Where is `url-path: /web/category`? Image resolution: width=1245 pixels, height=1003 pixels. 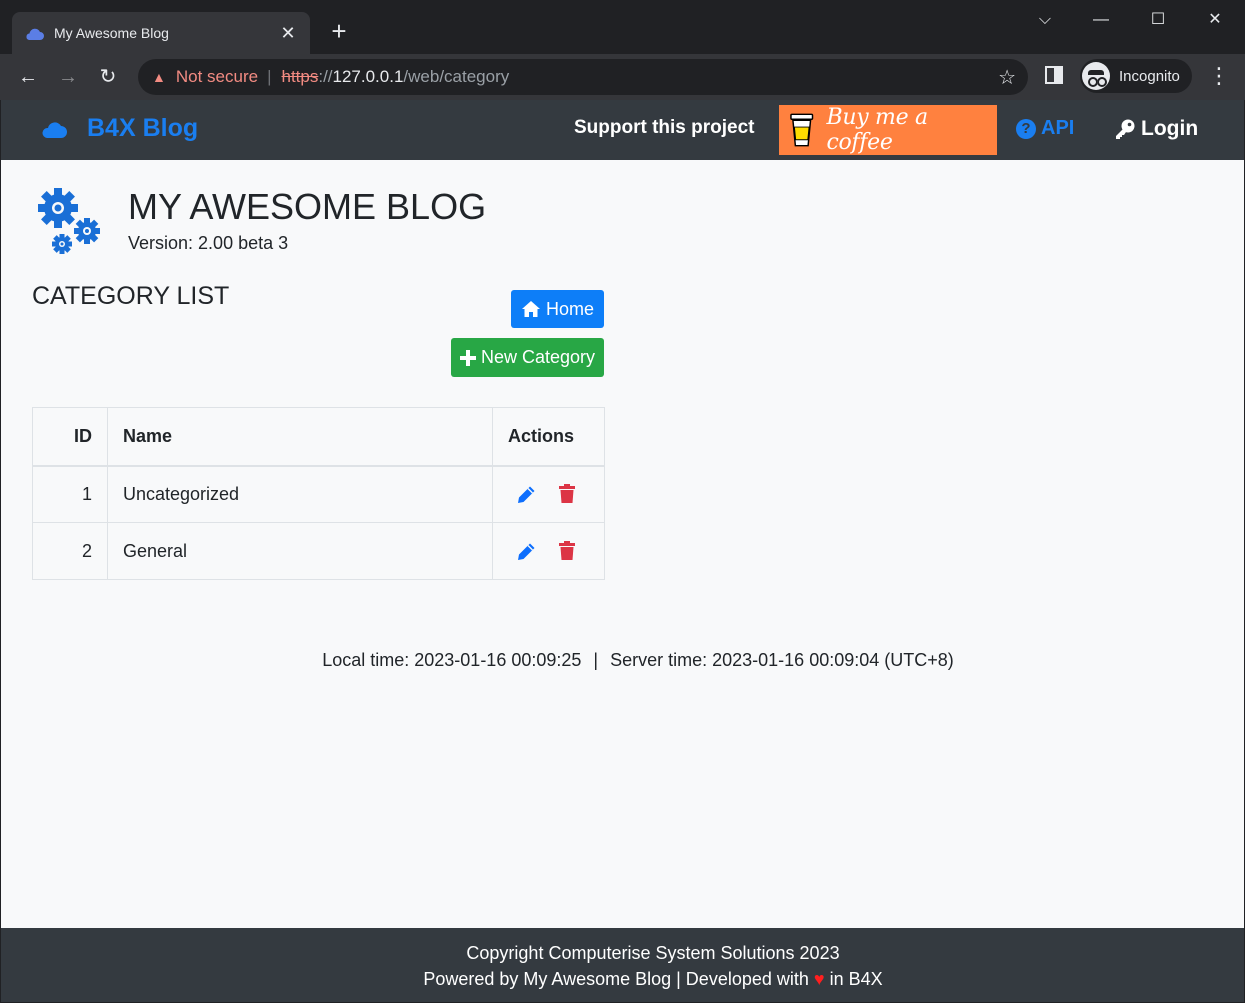
url-path: /web/category is located at coordinates (456, 76).